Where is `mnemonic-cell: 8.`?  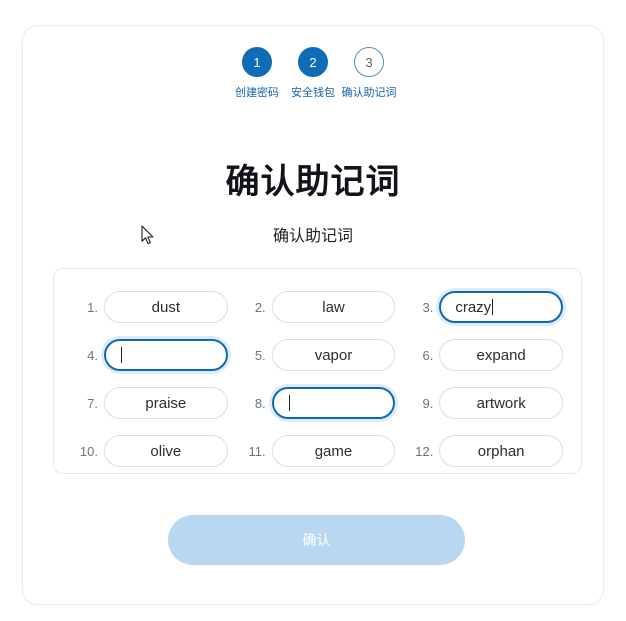
mnemonic-cell: 8. is located at coordinates (318, 403).